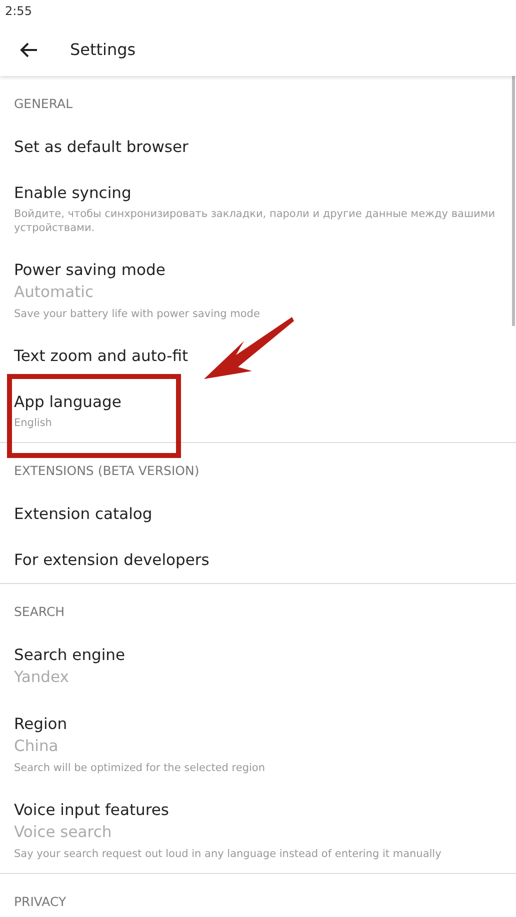 The image size is (516, 917). I want to click on status-time: 2:55, so click(18, 11).